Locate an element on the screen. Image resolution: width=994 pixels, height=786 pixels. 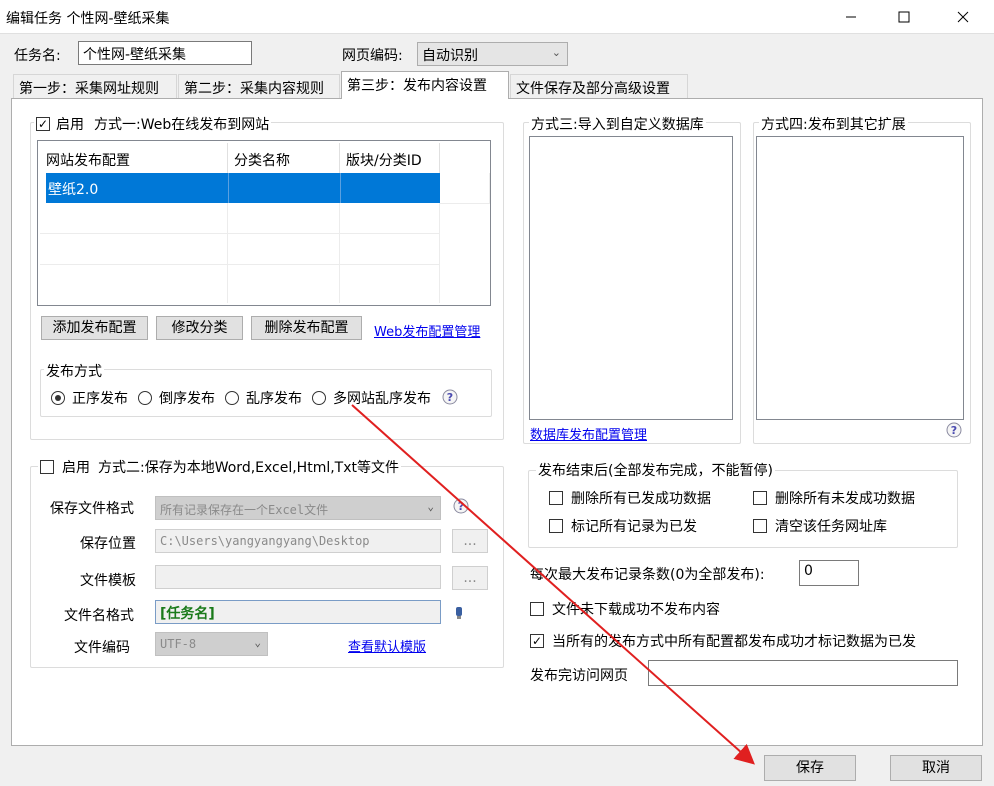
web-publish-config-manage-link: Web发布配置管理 is located at coordinates (427, 330).